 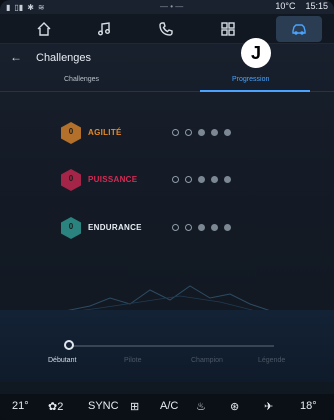 What do you see at coordinates (115, 227) in the screenshot?
I see `challenge-label: ENDURANCE` at bounding box center [115, 227].